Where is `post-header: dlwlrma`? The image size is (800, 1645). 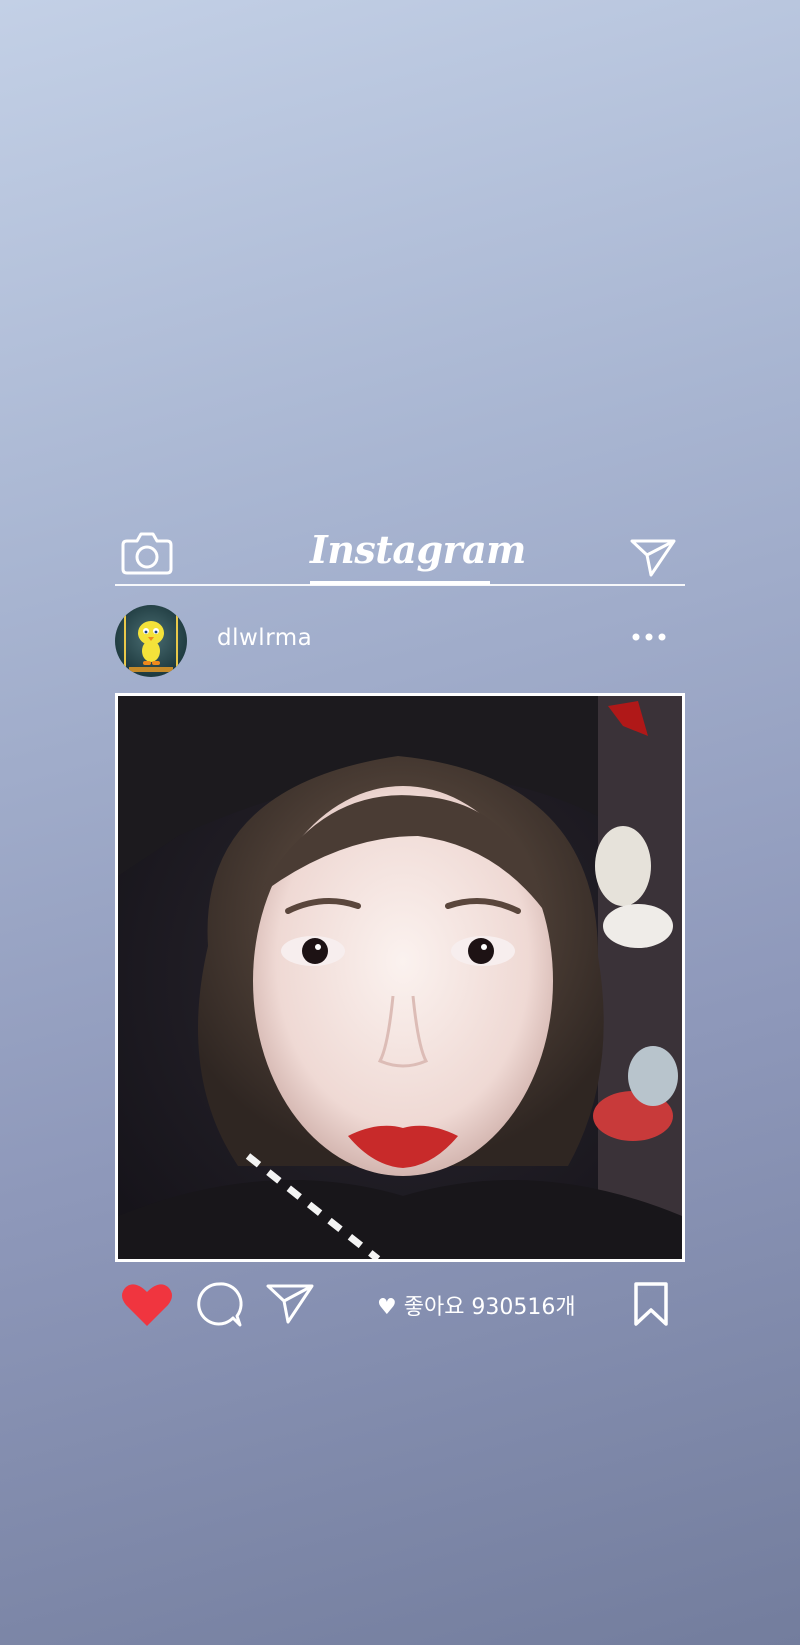 post-header: dlwlrma is located at coordinates (400, 641).